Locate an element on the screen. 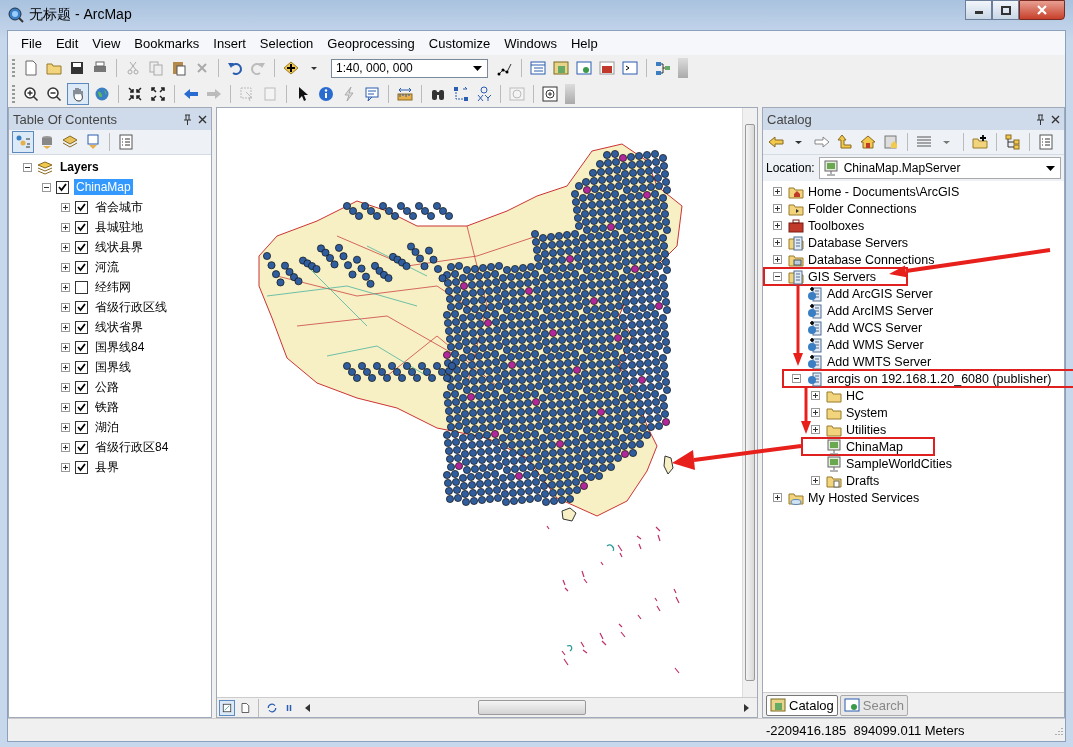 This screenshot has width=1073, height=747. menu-item: Geoprocessing is located at coordinates (371, 43).